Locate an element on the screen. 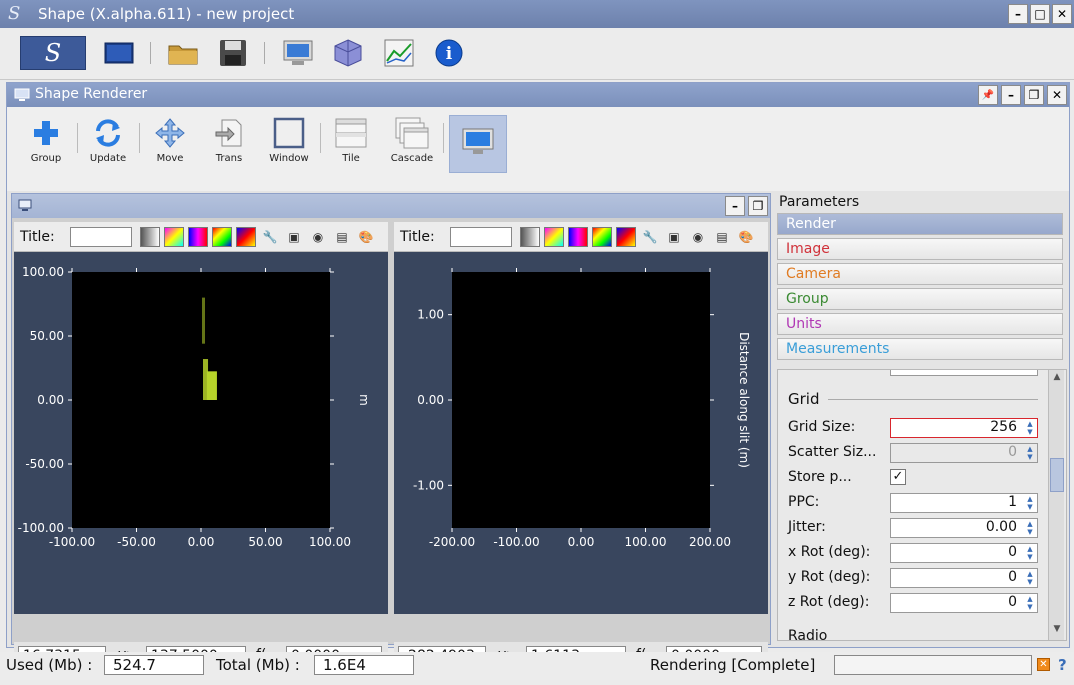 The width and height of the screenshot is (1074, 685). x-tick-label: 0.00 is located at coordinates (581, 542).